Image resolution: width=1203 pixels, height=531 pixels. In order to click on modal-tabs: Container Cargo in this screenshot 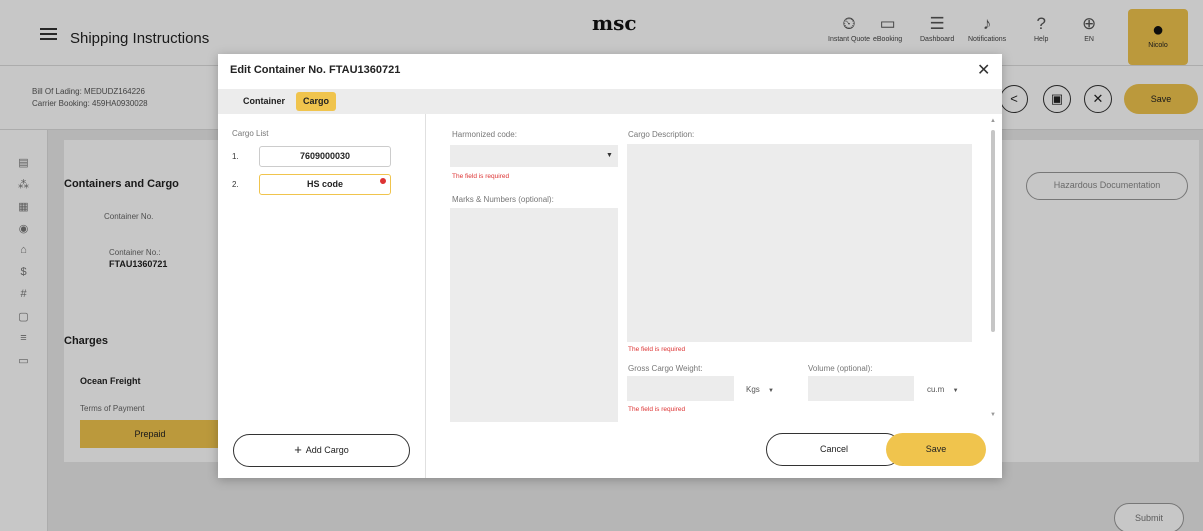, I will do `click(610, 101)`.